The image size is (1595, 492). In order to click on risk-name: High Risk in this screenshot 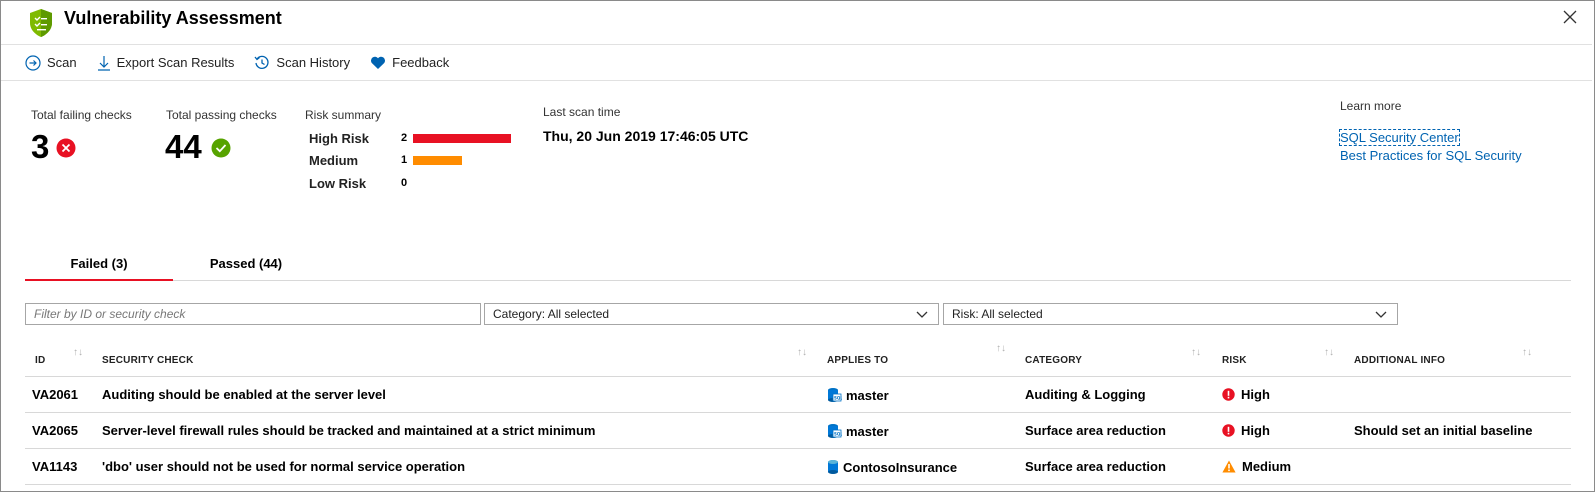, I will do `click(339, 138)`.